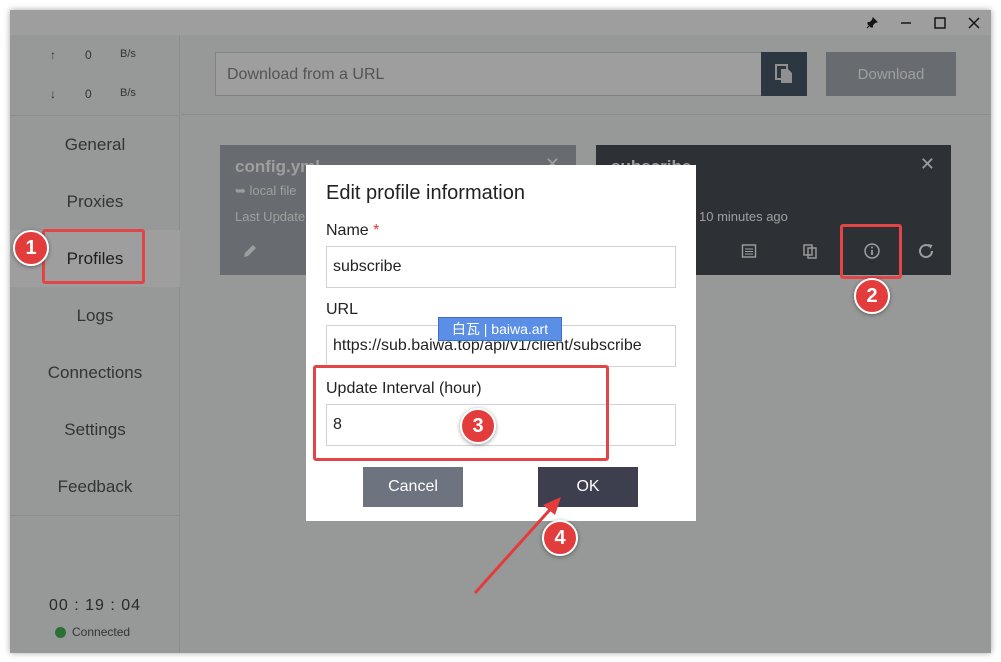 The image size is (1001, 662). Describe the element at coordinates (517, 546) in the screenshot. I see `arrow-annotation` at that location.